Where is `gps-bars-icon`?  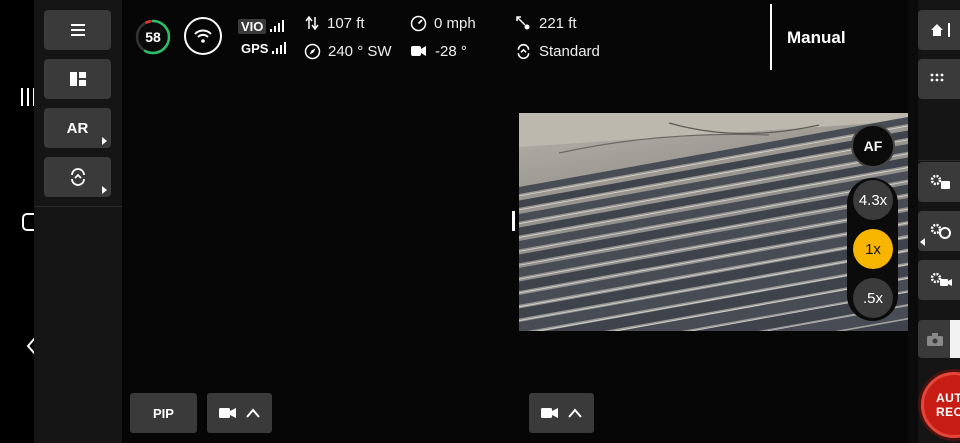
gps-bars-icon is located at coordinates (279, 48).